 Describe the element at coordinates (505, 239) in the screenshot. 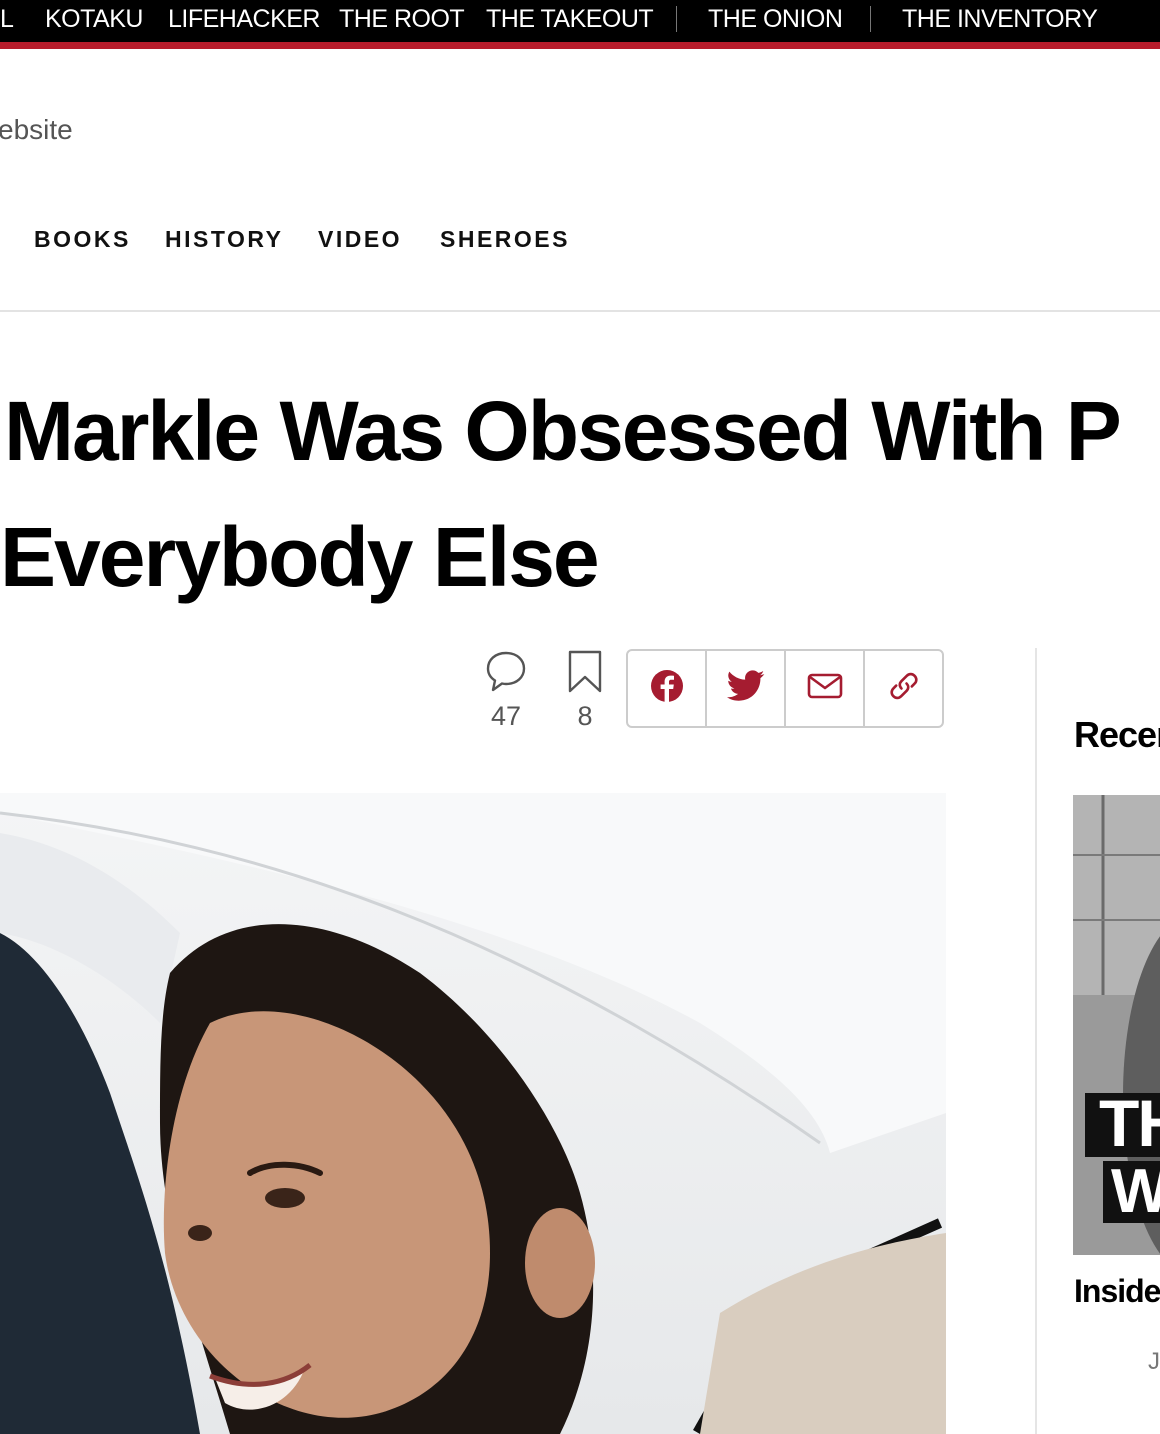

I see `section-nav-sheroes: SHEROES` at that location.